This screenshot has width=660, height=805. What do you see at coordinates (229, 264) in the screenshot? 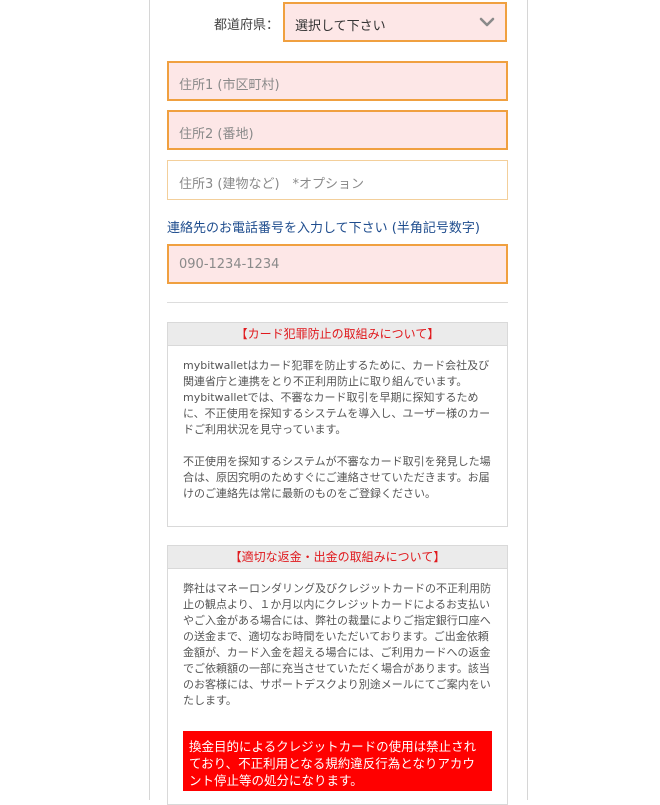
I see `phone-placeholder: 090-1234-1234` at bounding box center [229, 264].